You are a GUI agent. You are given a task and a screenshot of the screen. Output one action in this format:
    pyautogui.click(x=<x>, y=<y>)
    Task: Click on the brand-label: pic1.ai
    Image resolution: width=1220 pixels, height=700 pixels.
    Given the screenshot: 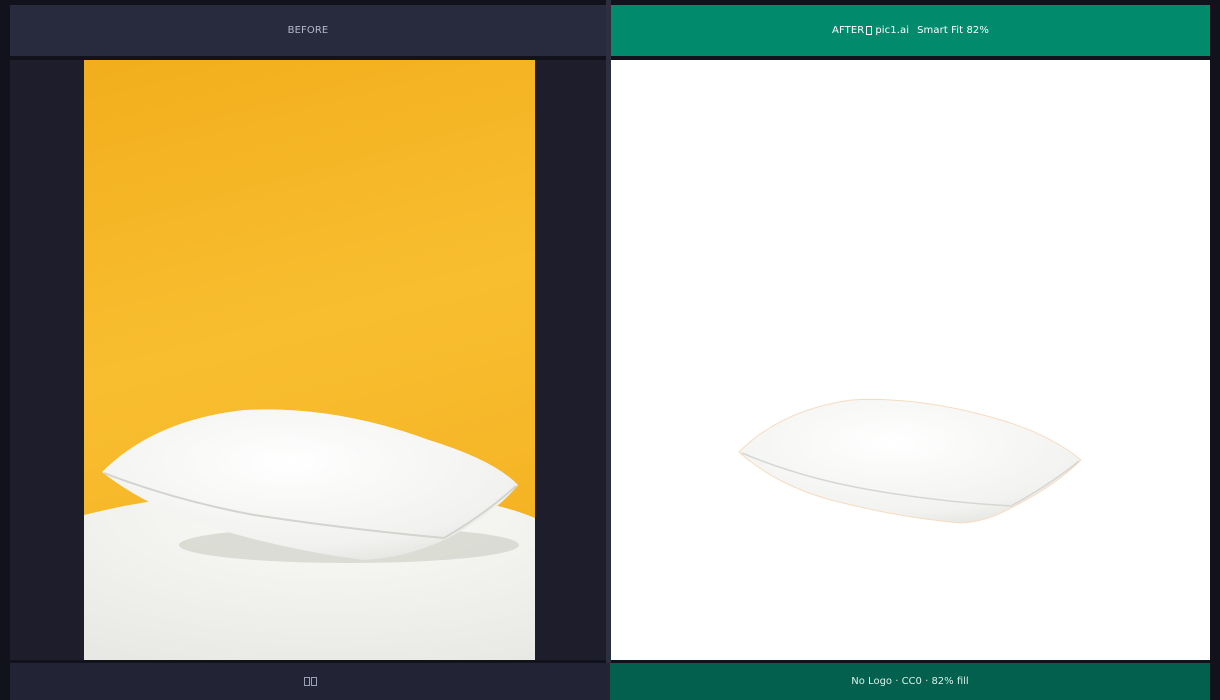 What is the action you would take?
    pyautogui.click(x=892, y=30)
    